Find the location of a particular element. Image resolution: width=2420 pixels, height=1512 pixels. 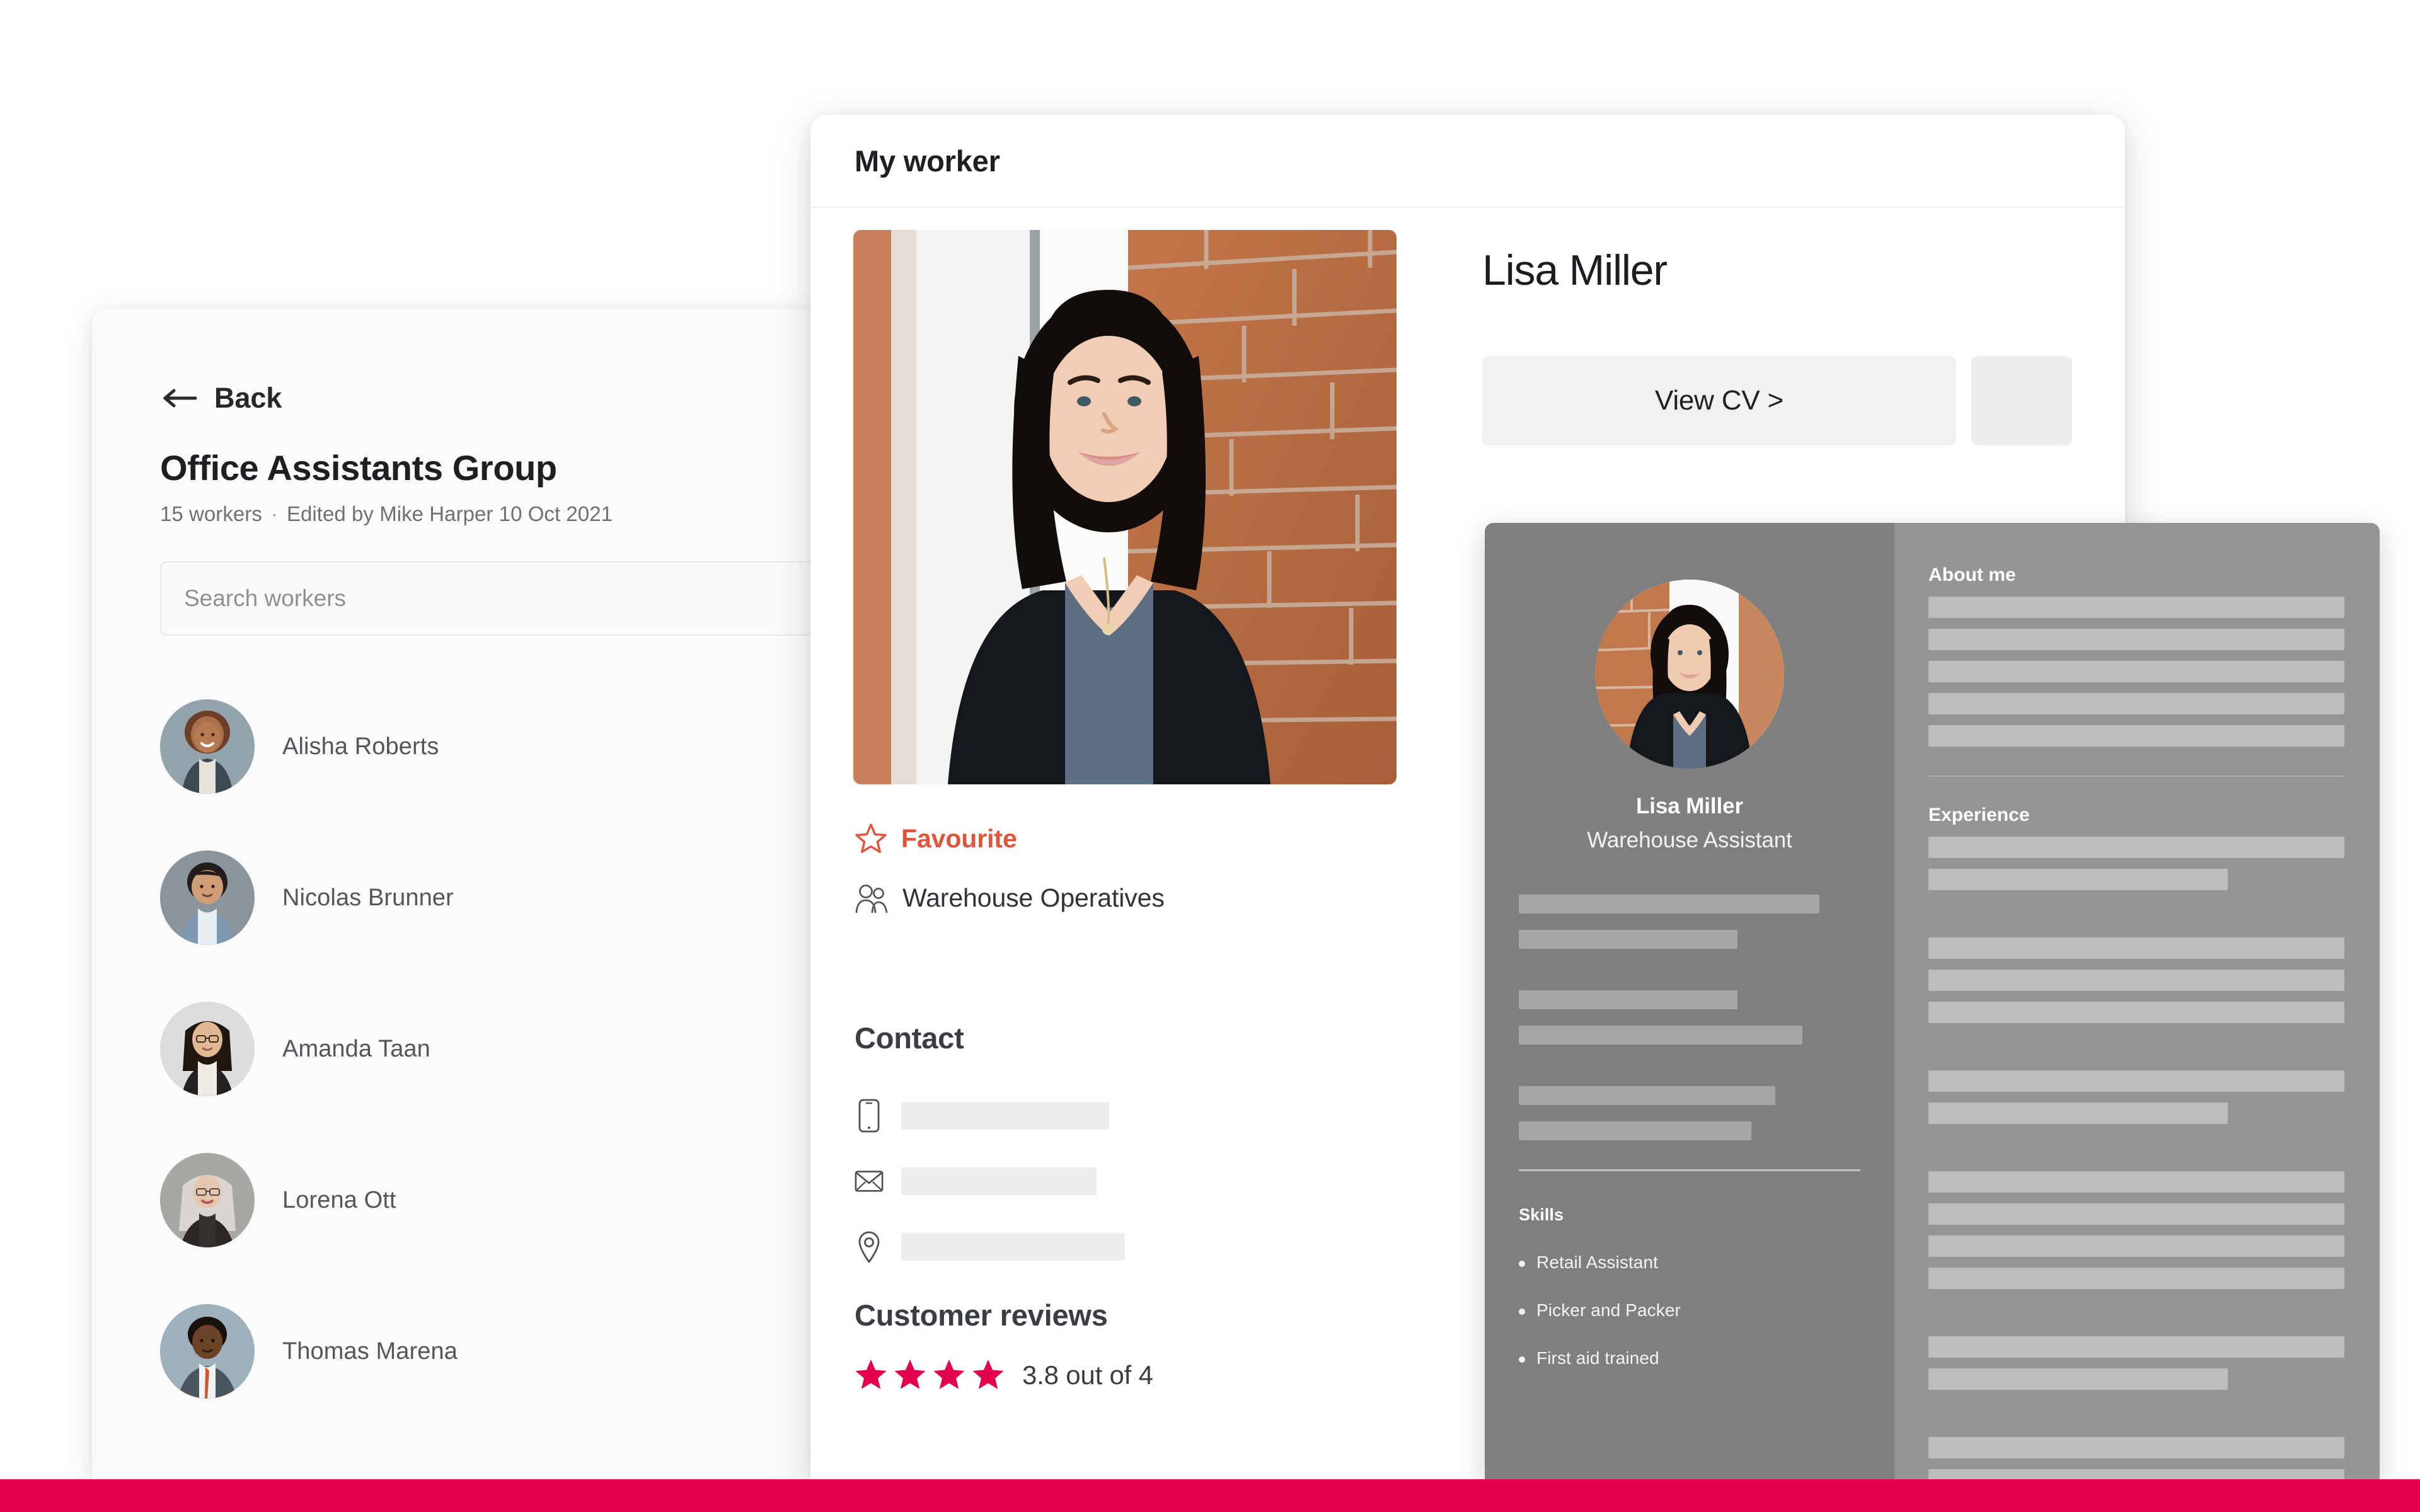

skill-label: Retail Assistant is located at coordinates (1597, 1262).